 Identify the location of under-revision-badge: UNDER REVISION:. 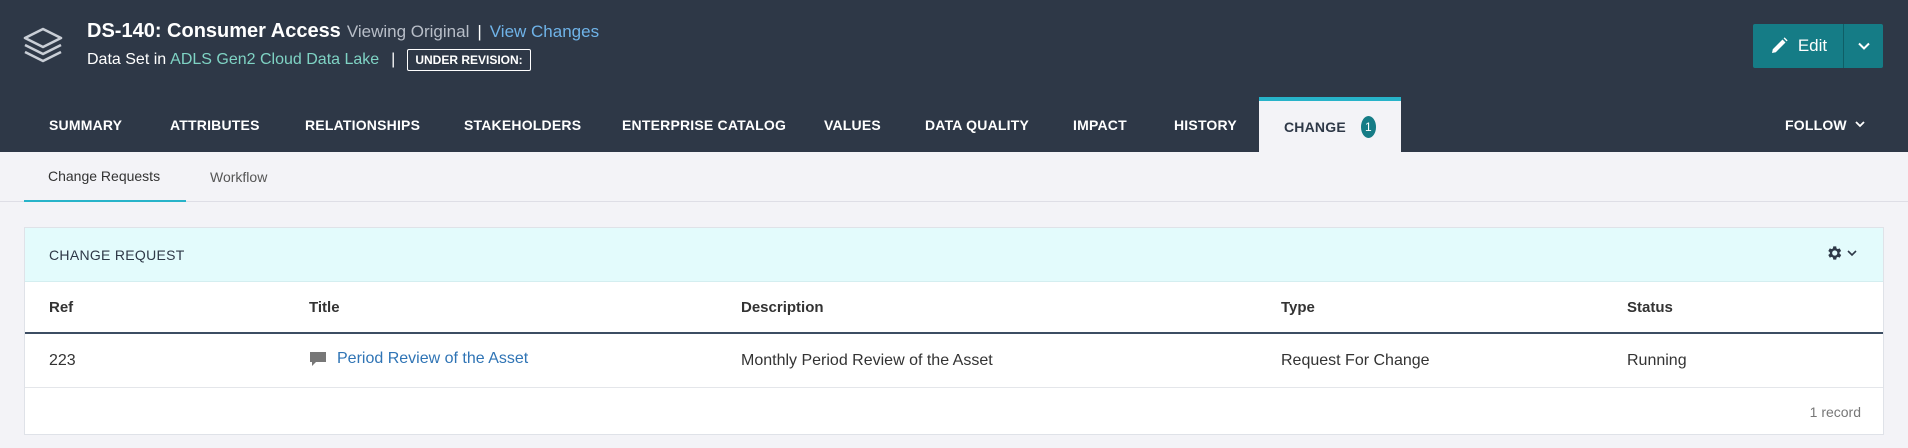
(469, 60).